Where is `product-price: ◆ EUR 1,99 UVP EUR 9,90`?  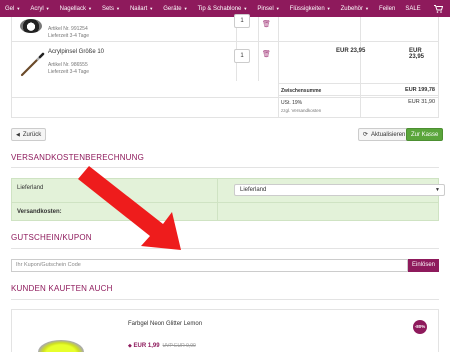
product-price: ◆ EUR 1,99 UVP EUR 9,90 is located at coordinates (162, 346).